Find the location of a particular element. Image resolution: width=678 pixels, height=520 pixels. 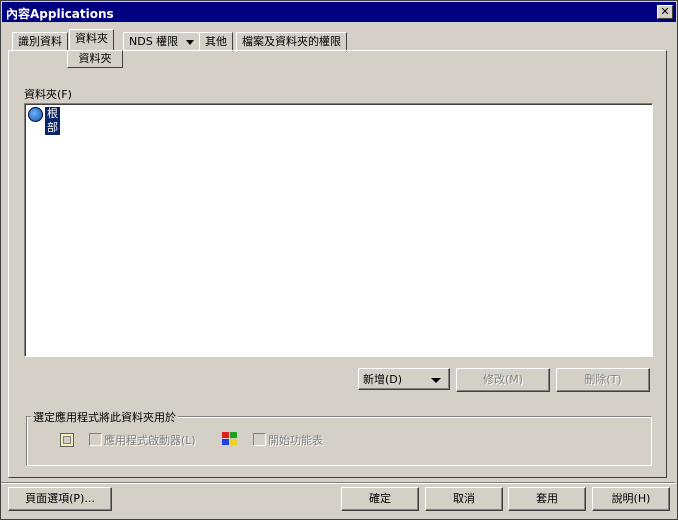

apply-button: 套用 is located at coordinates (547, 499).